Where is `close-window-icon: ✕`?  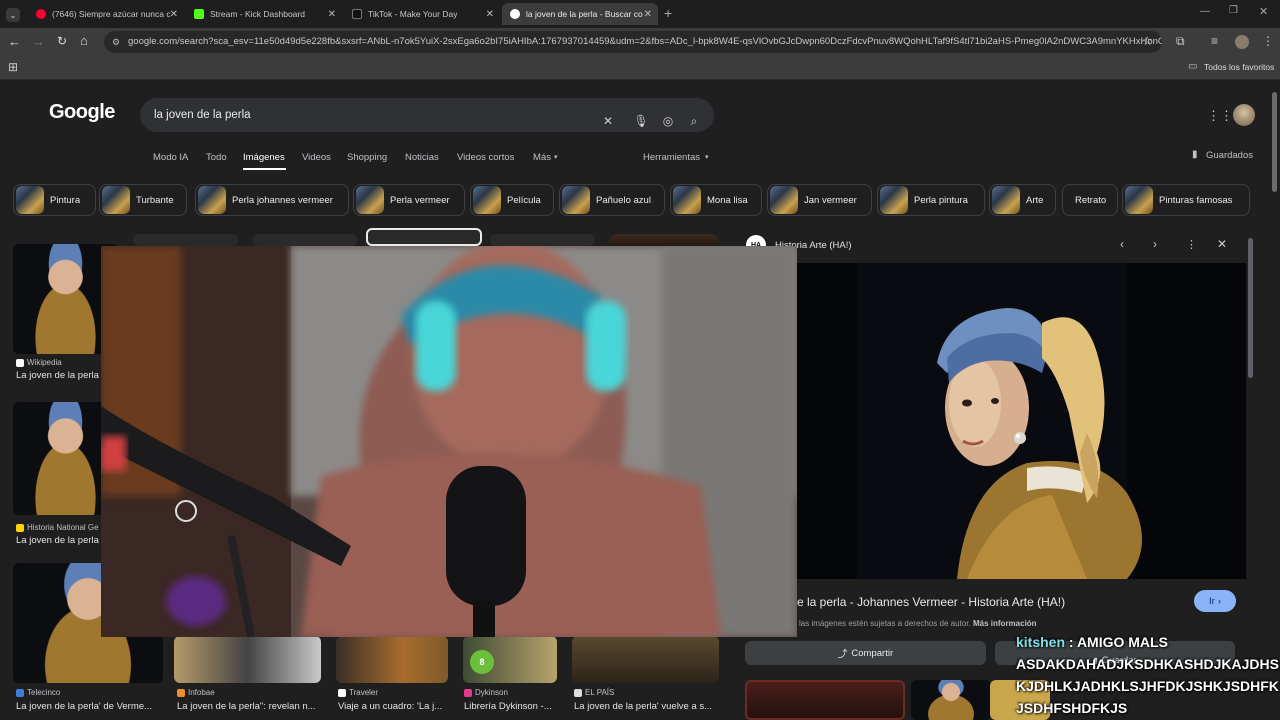 close-window-icon: ✕ is located at coordinates (1263, 11).